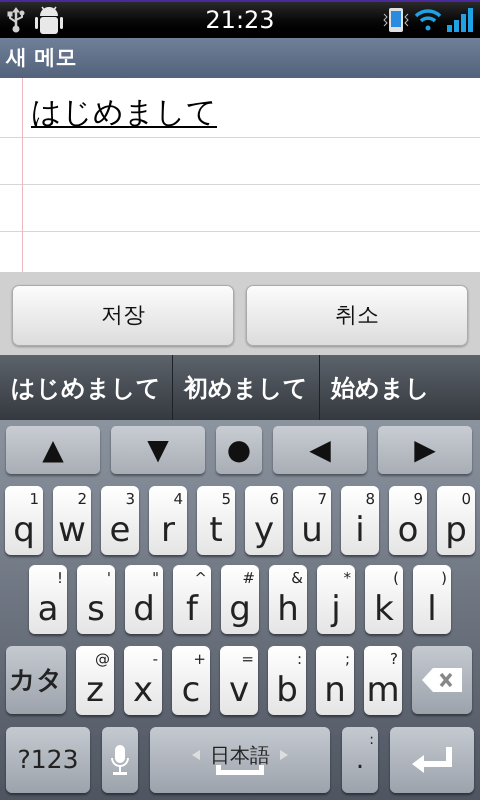 The height and width of the screenshot is (800, 480). Describe the element at coordinates (240, 599) in the screenshot. I see `letter-key: g #` at that location.